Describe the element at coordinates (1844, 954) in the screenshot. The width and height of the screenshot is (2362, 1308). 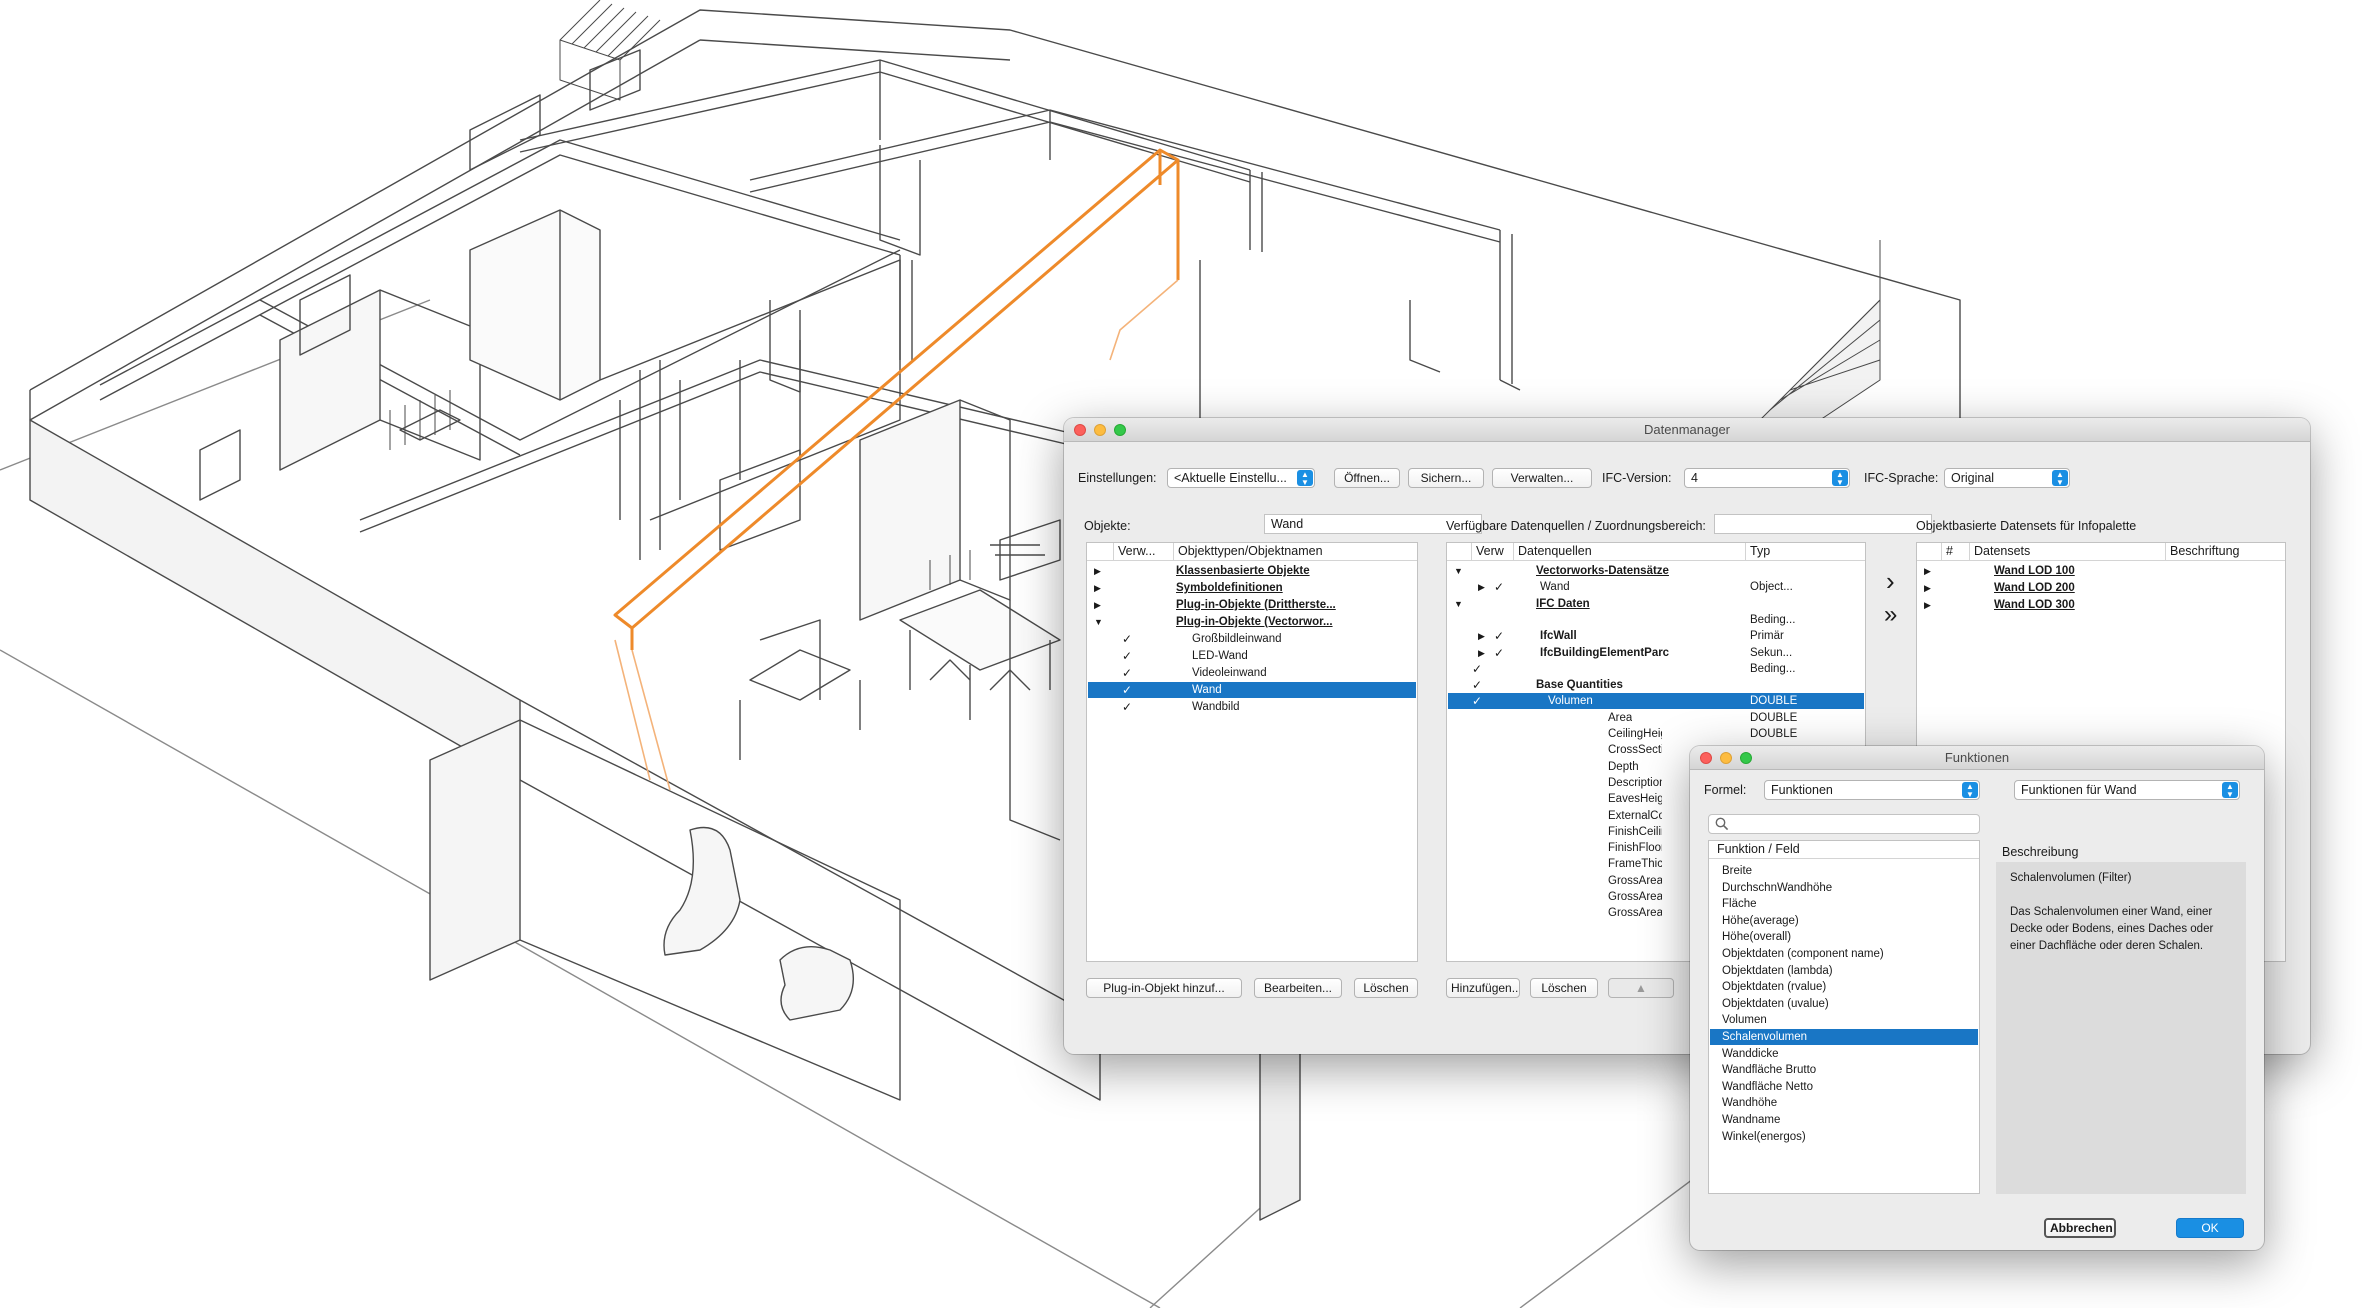
I see `list-item: Objektdaten (component name)` at that location.